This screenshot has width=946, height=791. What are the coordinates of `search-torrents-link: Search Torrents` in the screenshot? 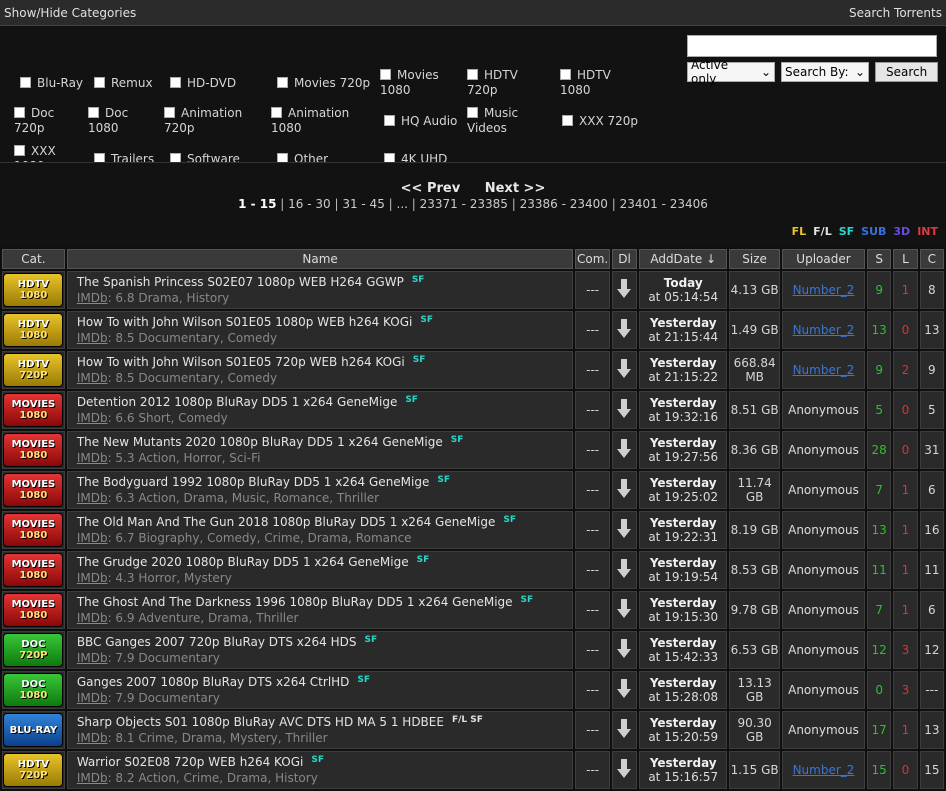 It's located at (895, 13).